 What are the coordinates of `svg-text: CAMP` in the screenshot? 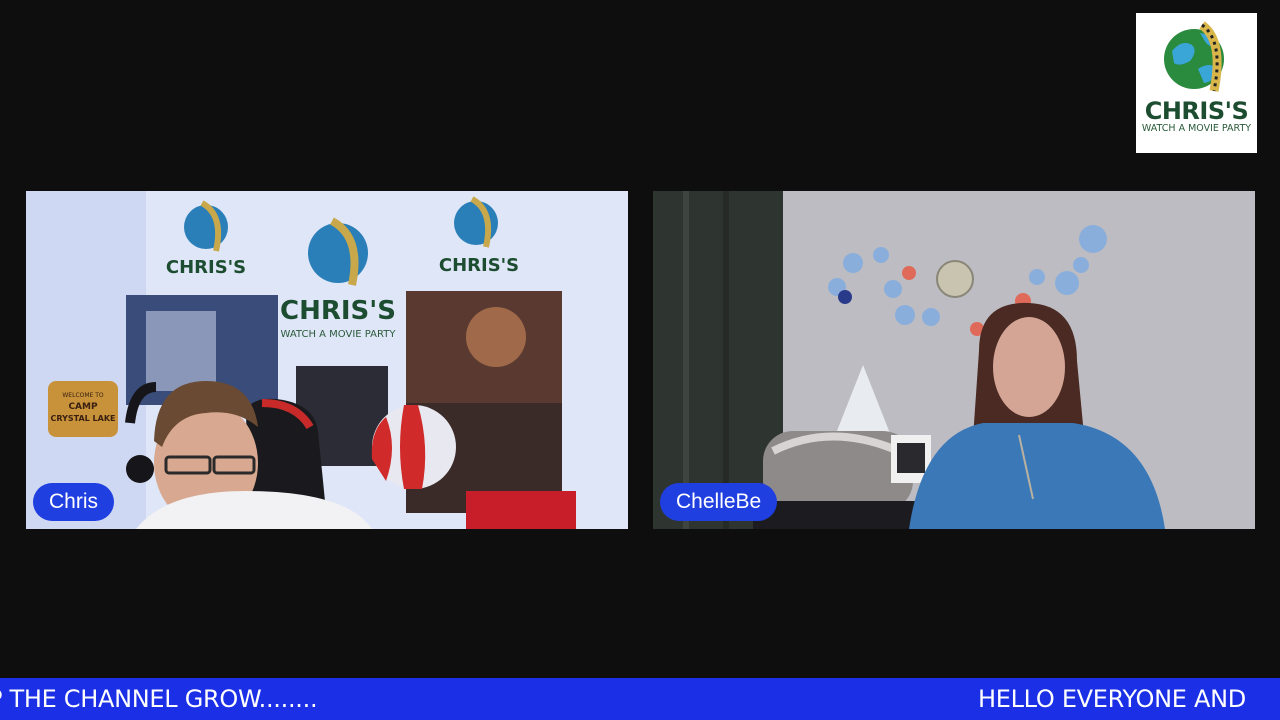 It's located at (83, 407).